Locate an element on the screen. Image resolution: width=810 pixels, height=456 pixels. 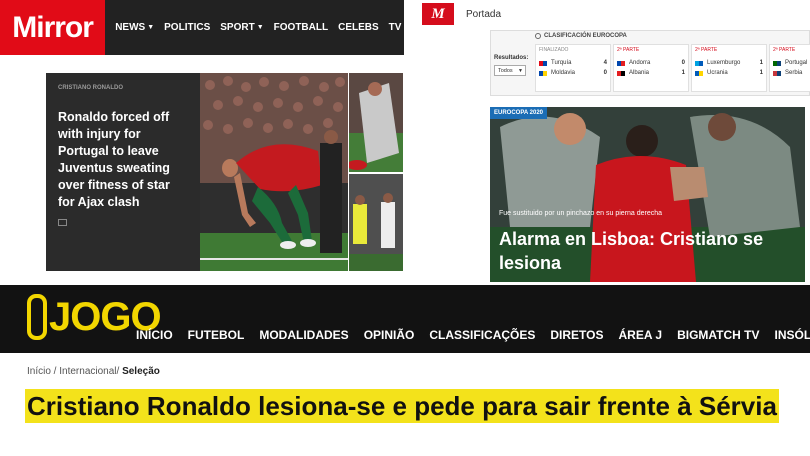
article-photo-ronaldo is located at coordinates (274, 172).